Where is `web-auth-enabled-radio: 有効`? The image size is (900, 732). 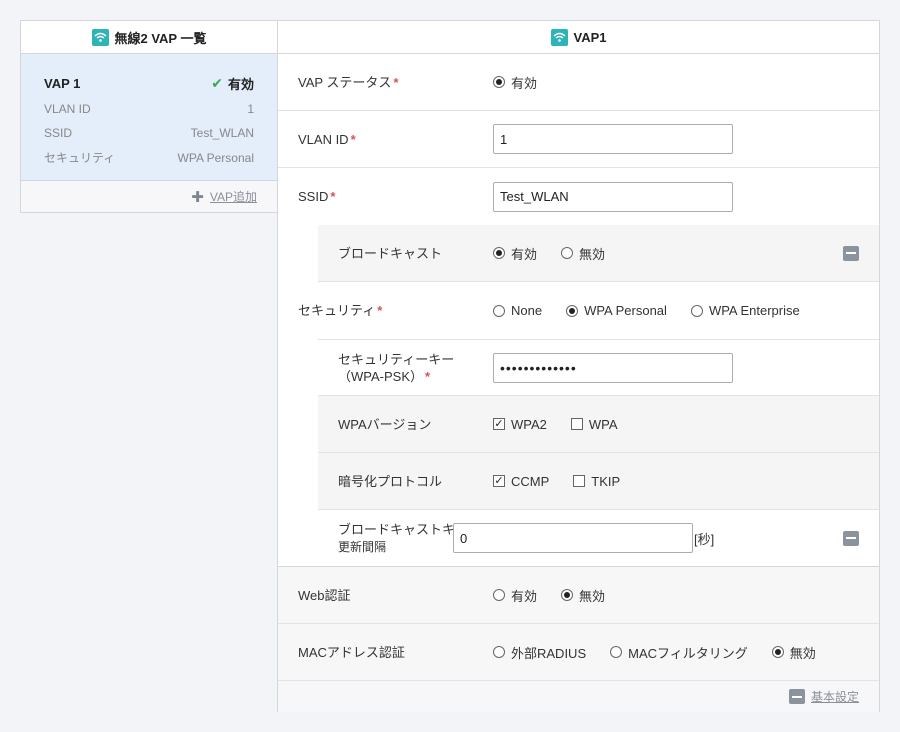 web-auth-enabled-radio: 有効 is located at coordinates (515, 595).